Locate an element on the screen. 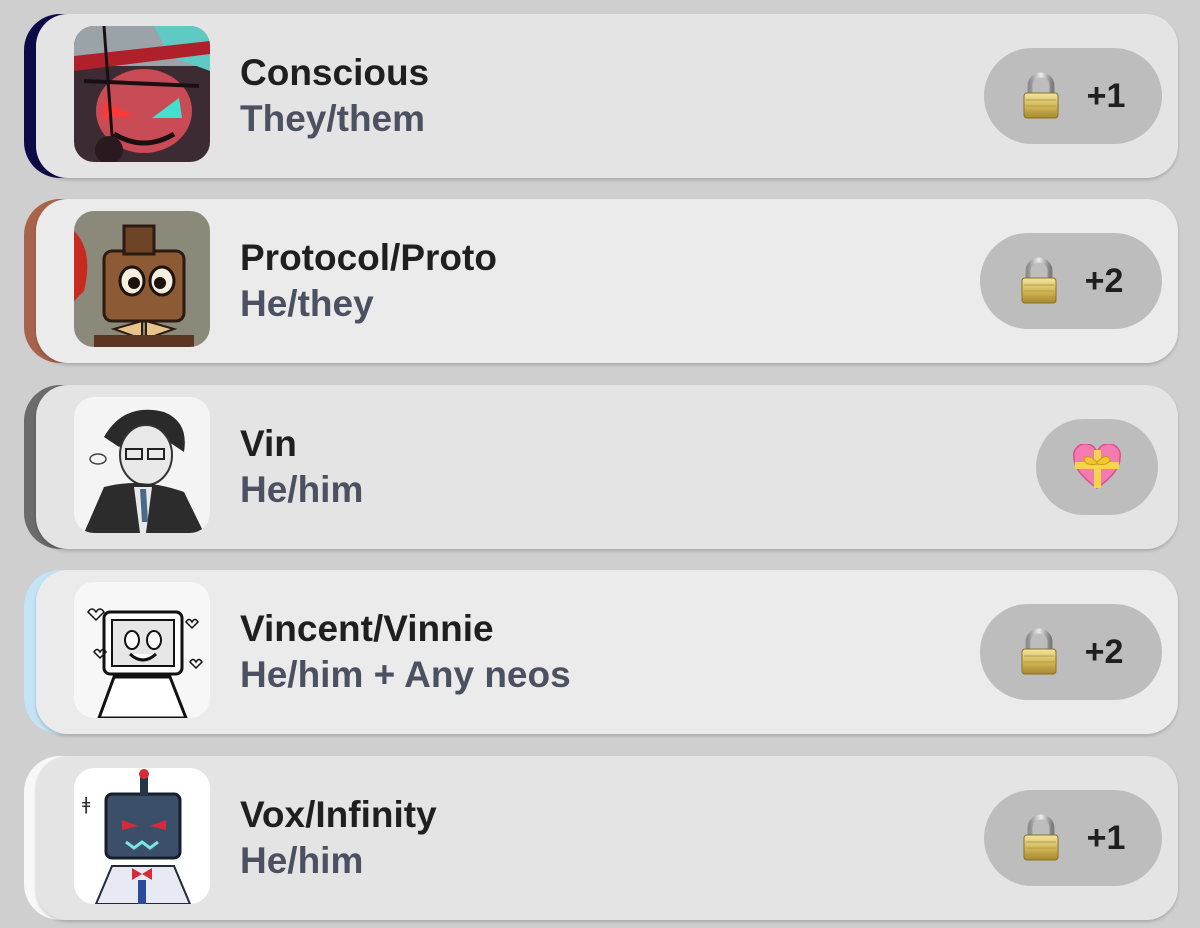 The width and height of the screenshot is (1200, 928). favorite-badge is located at coordinates (1097, 467).